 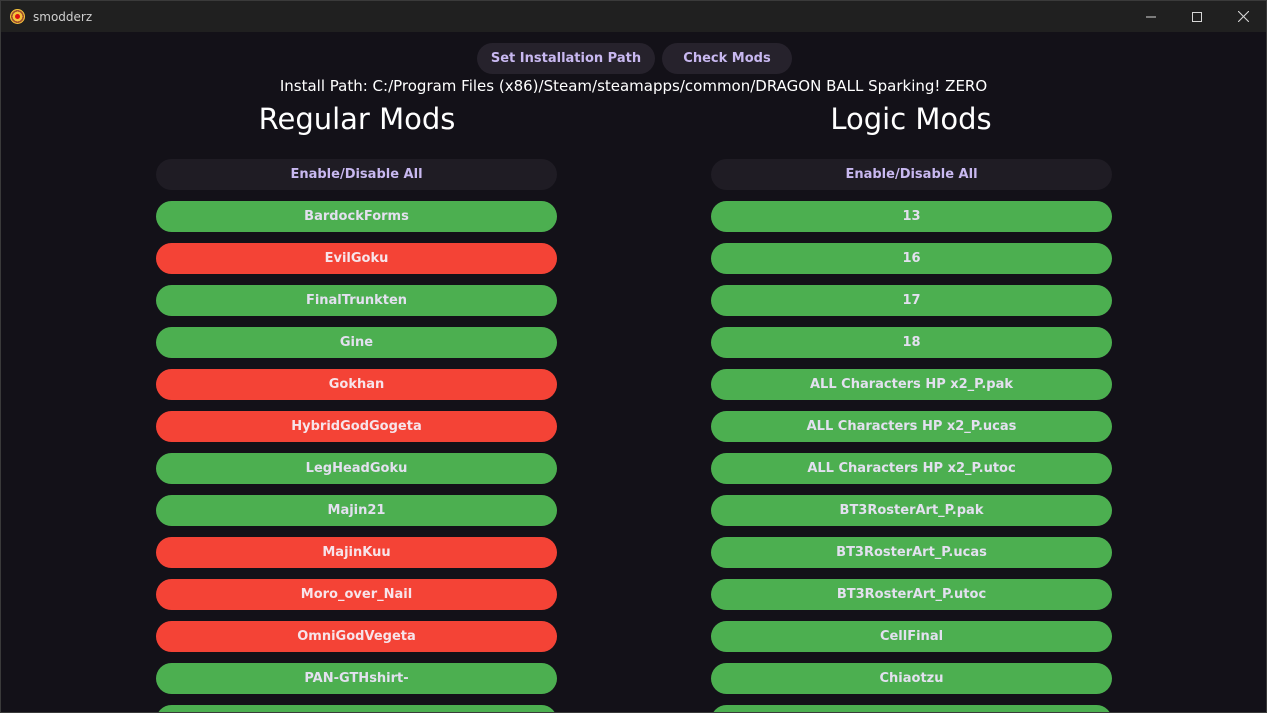 I want to click on regular-mod-toggle-button: Majin21, so click(x=356, y=510).